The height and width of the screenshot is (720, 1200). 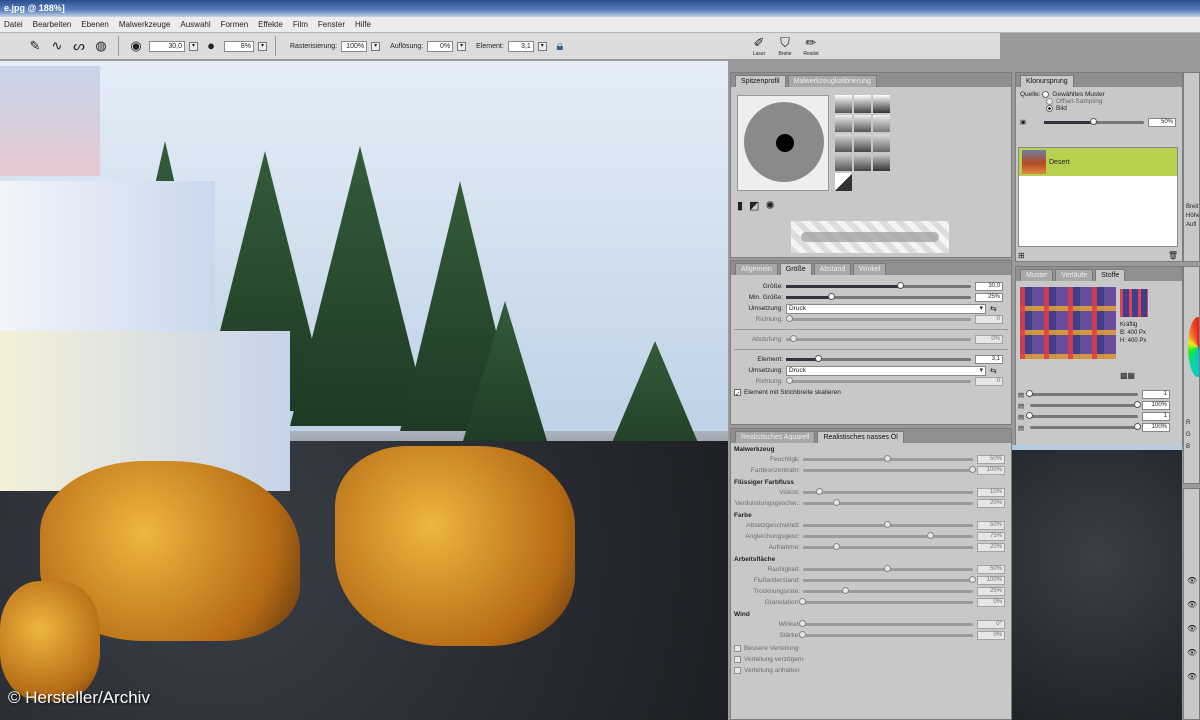 I want to click on trash-icon: 🗑︎, so click(x=1173, y=255).